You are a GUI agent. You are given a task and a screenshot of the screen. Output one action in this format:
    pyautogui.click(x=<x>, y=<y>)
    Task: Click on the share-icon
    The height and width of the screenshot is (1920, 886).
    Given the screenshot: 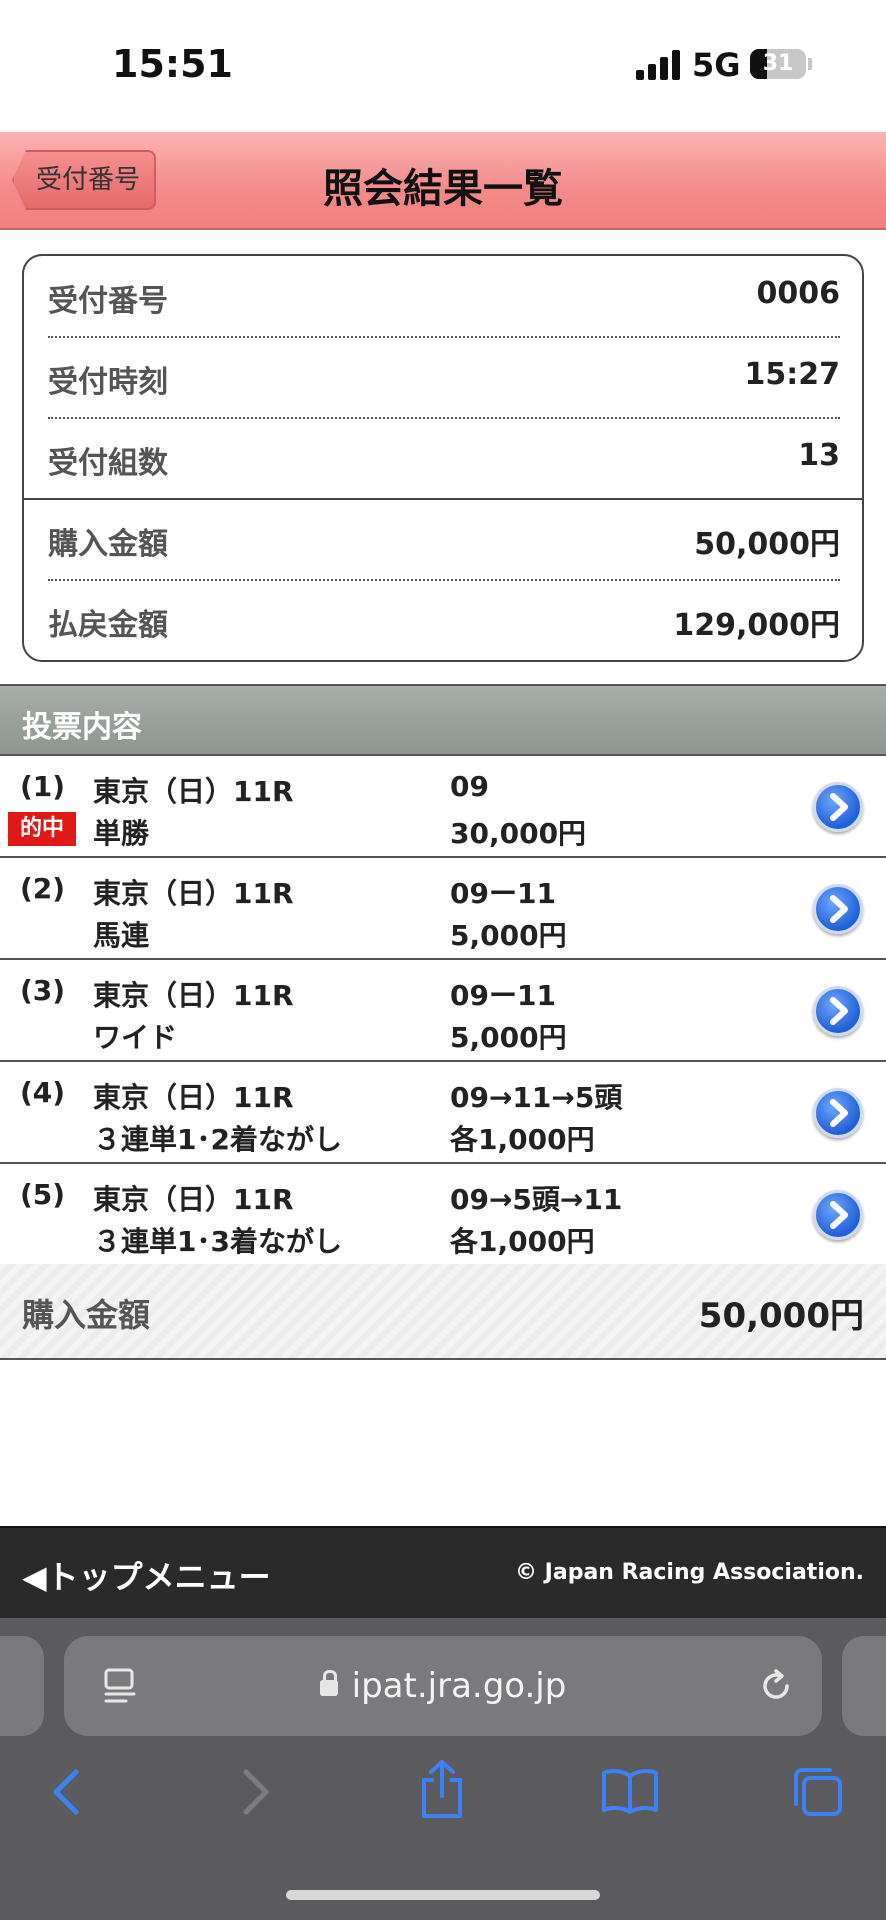 What is the action you would take?
    pyautogui.click(x=442, y=1789)
    